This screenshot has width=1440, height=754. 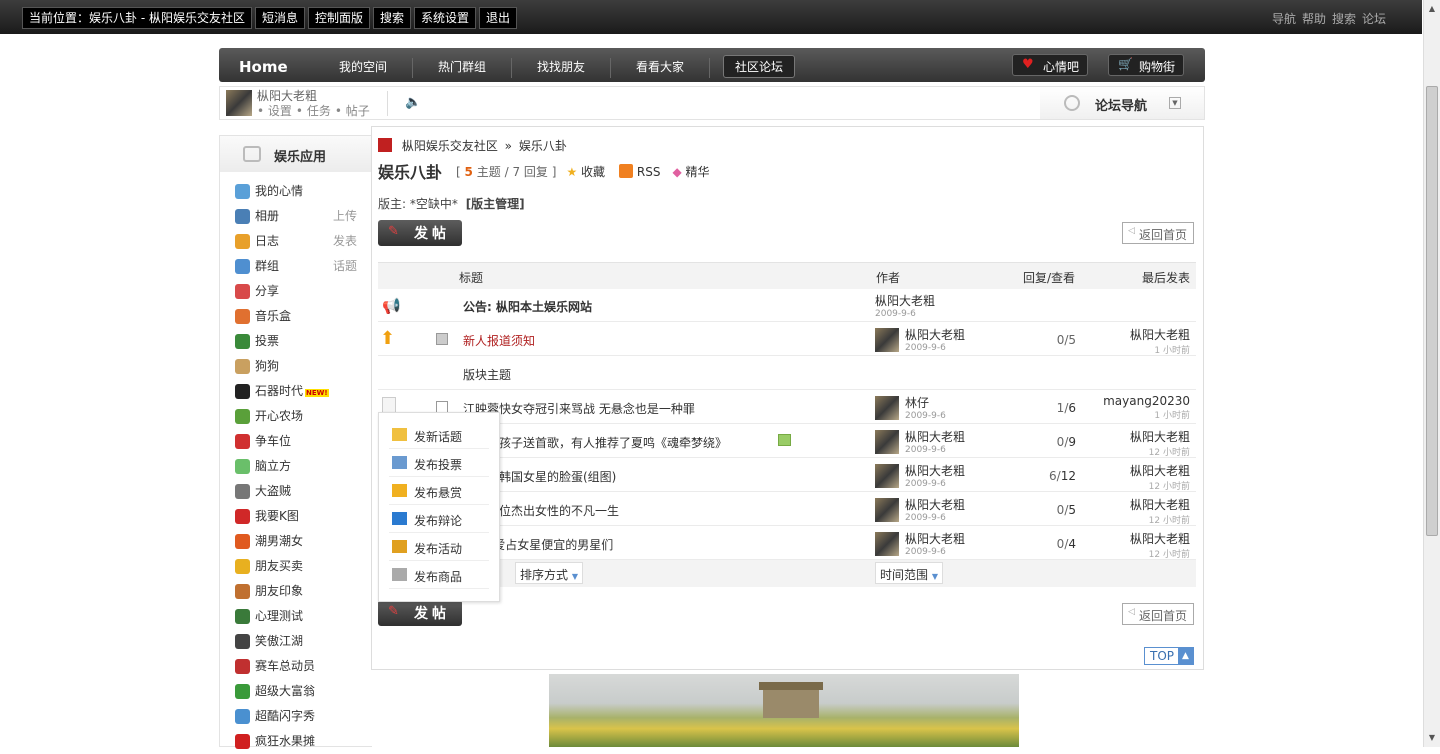 What do you see at coordinates (450, 146) in the screenshot?
I see `breadcrumb-root: 枞阳娱乐交友社区` at bounding box center [450, 146].